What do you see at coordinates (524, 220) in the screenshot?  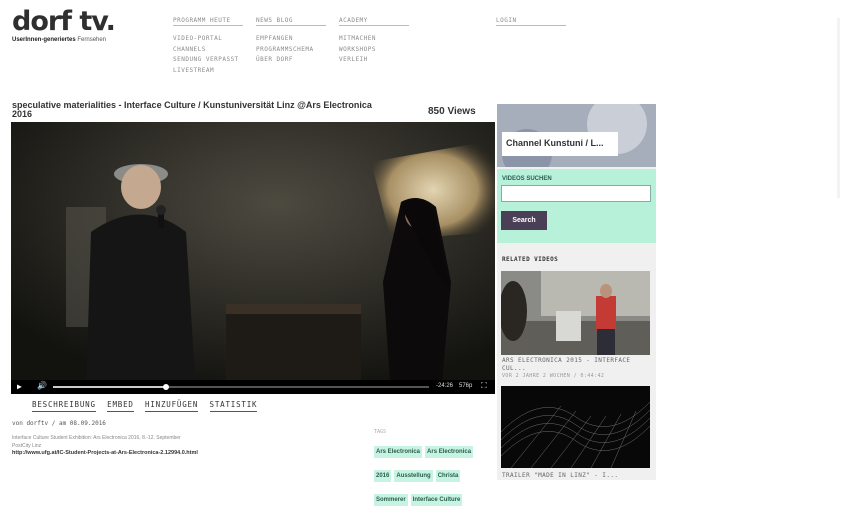 I see `search-button: Search` at bounding box center [524, 220].